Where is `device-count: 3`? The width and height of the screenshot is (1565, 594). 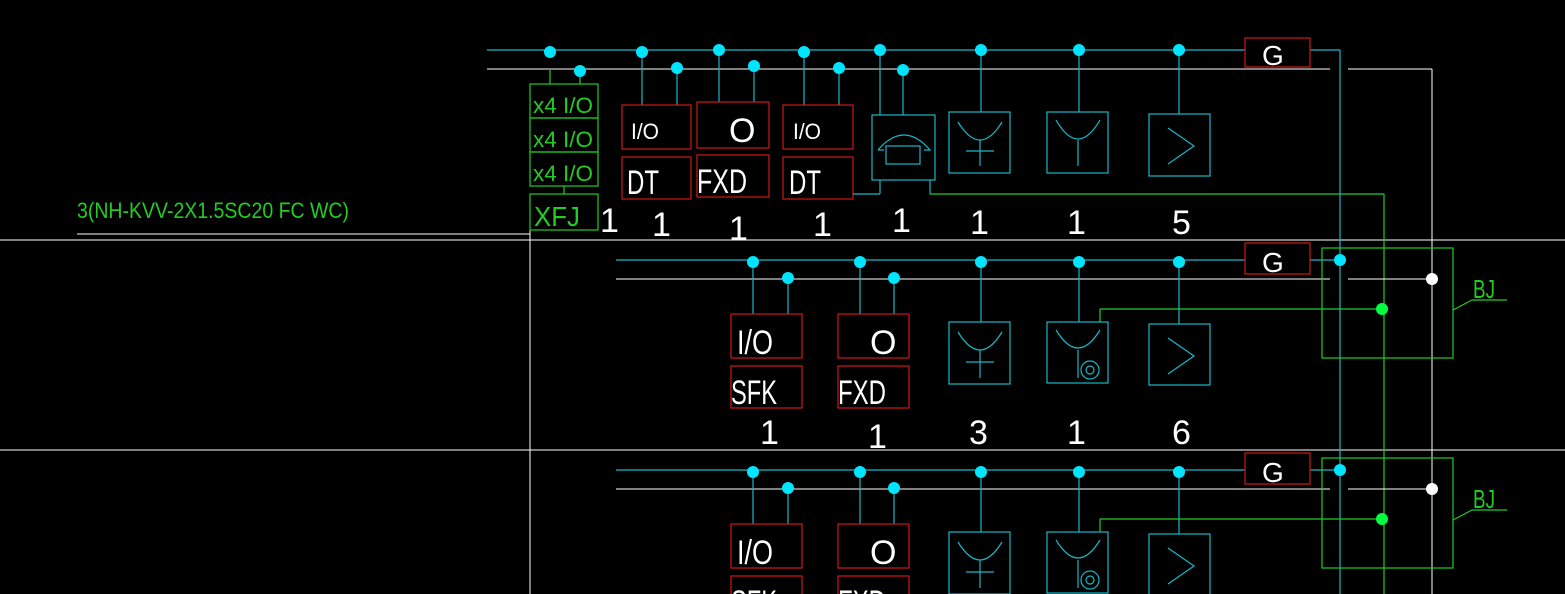 device-count: 3 is located at coordinates (978, 433).